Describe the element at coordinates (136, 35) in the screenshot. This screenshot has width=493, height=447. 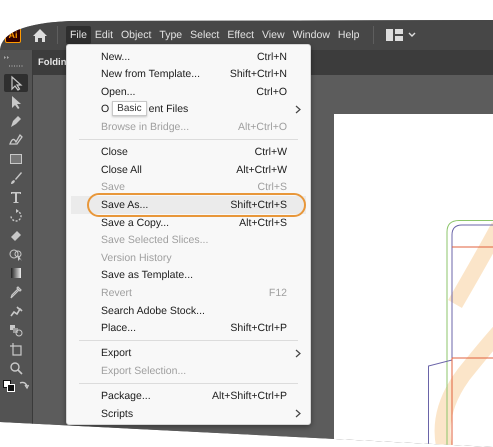
I see `menu-bar-item: Object` at that location.